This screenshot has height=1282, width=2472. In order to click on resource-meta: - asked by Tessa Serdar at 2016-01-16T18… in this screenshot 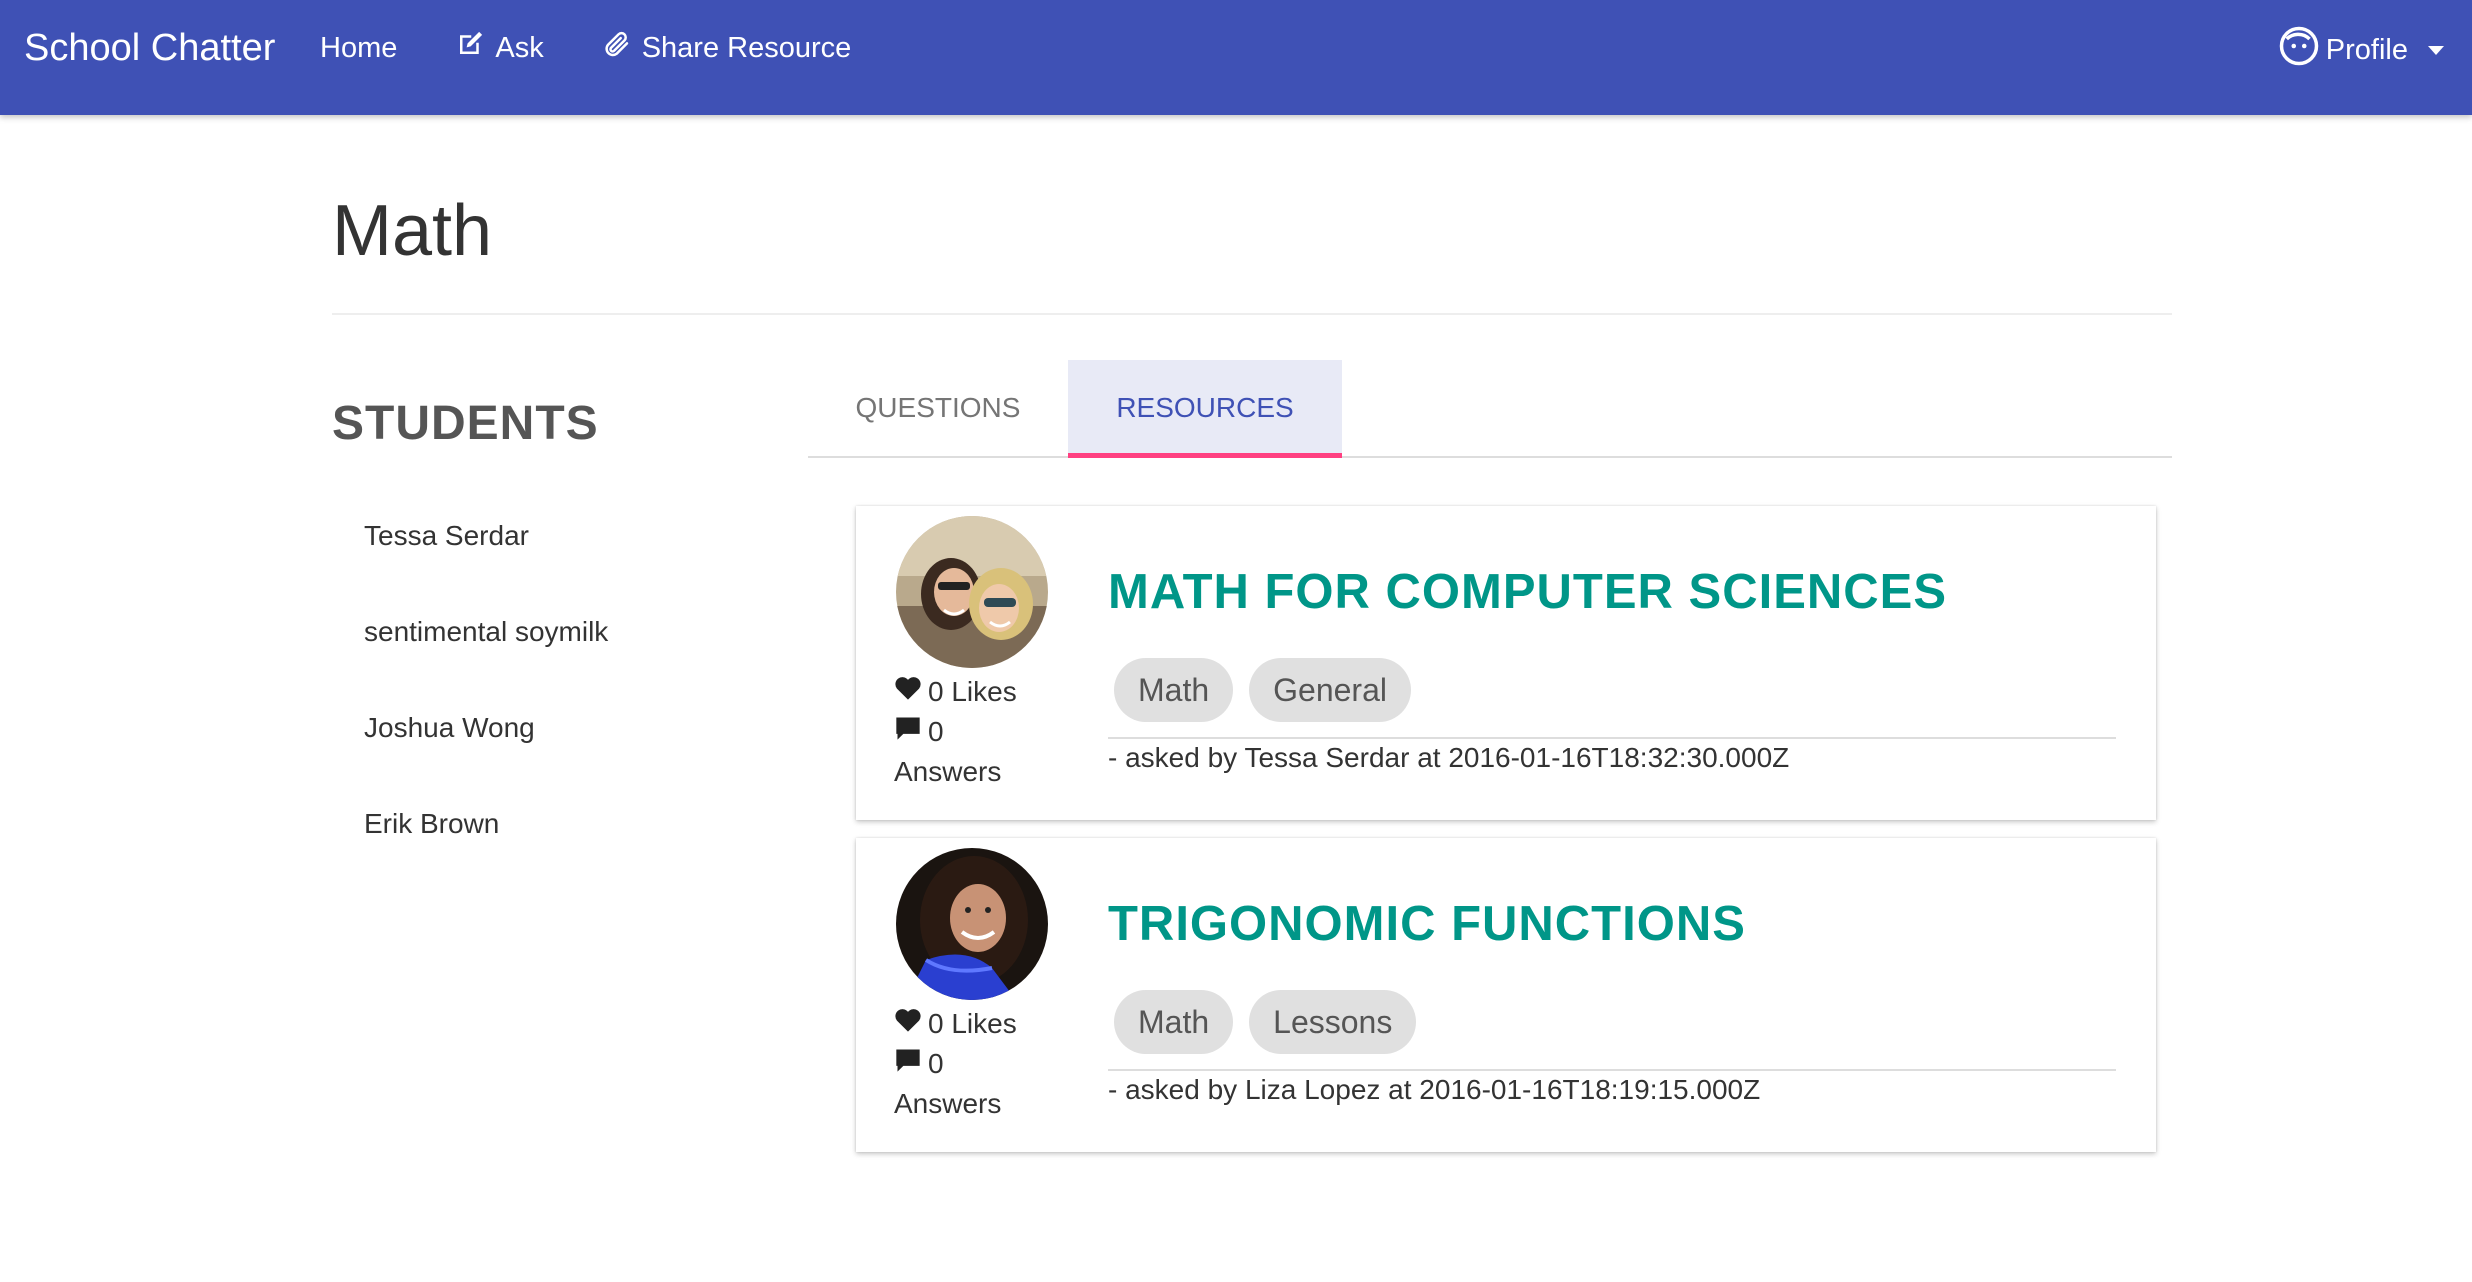, I will do `click(1449, 757)`.